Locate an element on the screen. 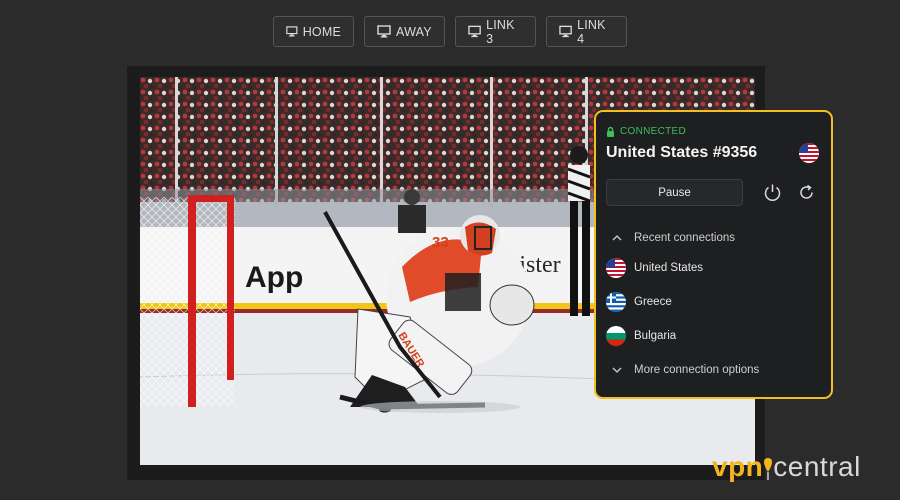  refresh-icon is located at coordinates (806, 191).